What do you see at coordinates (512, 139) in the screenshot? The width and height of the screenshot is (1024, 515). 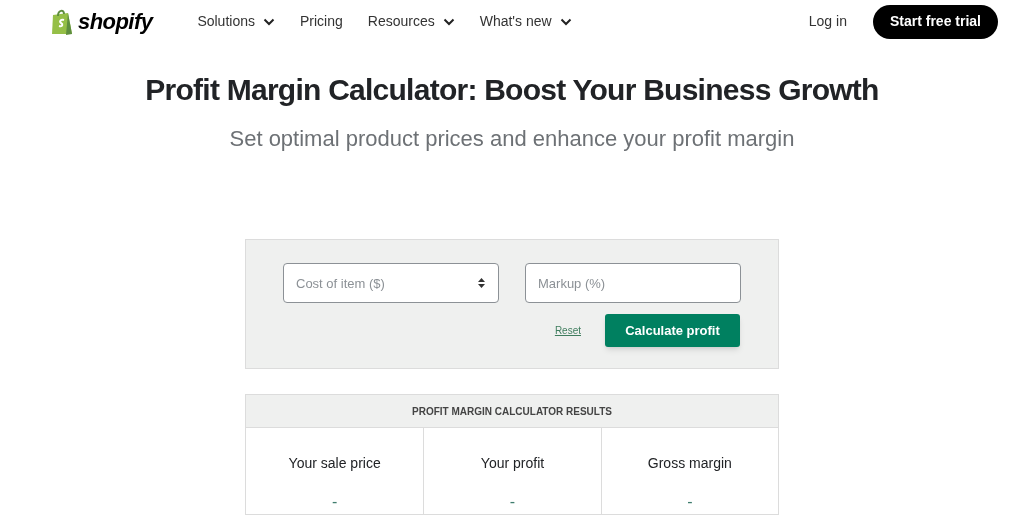 I see `page-subtitle: Set optimal product prices and enhance your profit margin` at bounding box center [512, 139].